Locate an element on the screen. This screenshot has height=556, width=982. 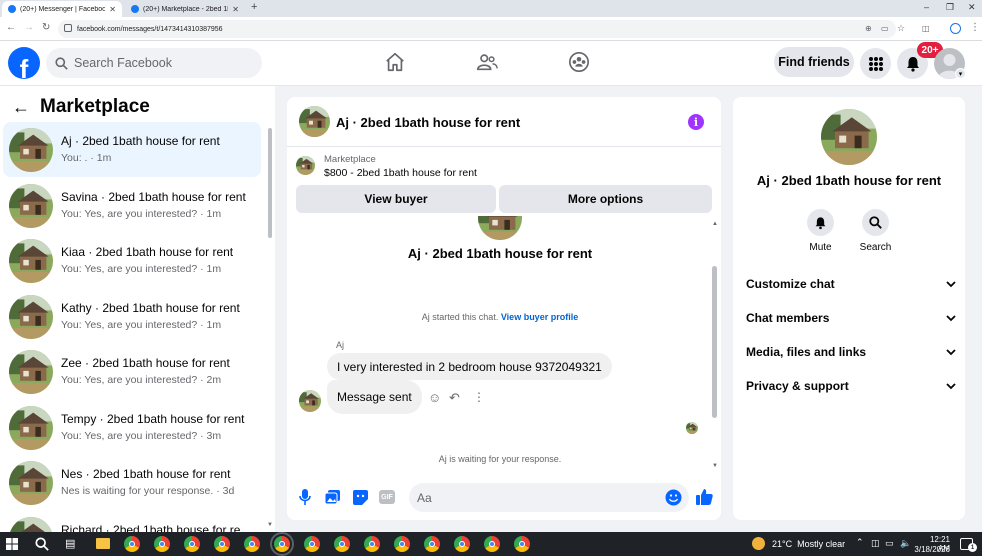
tray-network-icon: ◫ is located at coordinates (875, 543).